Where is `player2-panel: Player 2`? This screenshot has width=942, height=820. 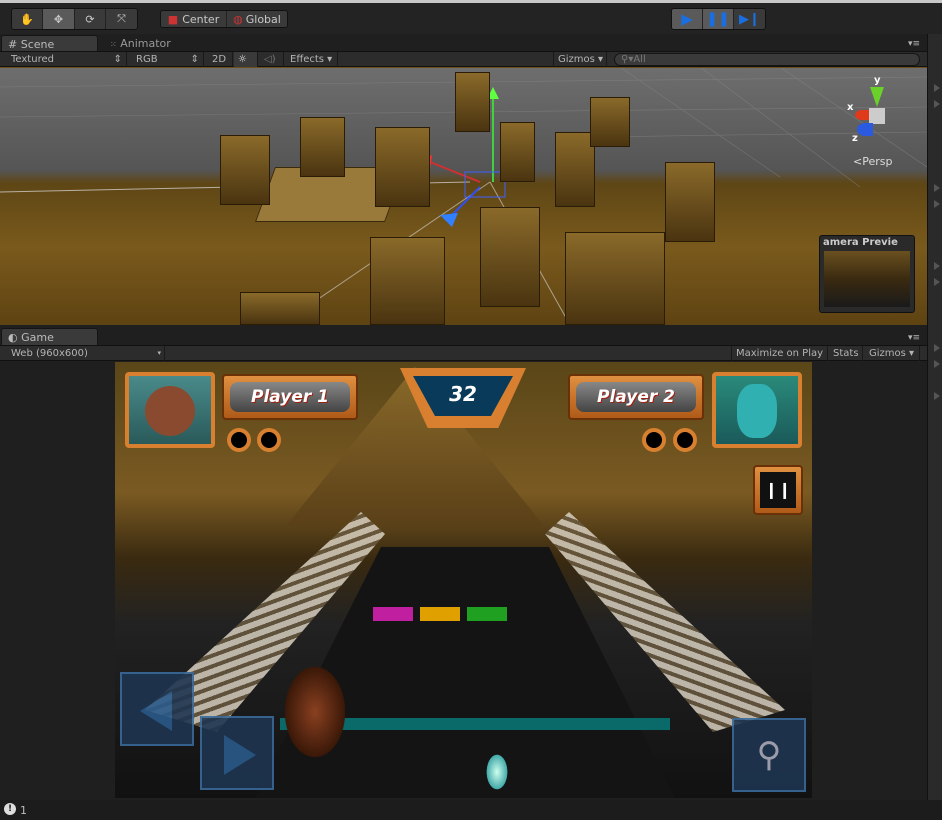 player2-panel: Player 2 is located at coordinates (636, 397).